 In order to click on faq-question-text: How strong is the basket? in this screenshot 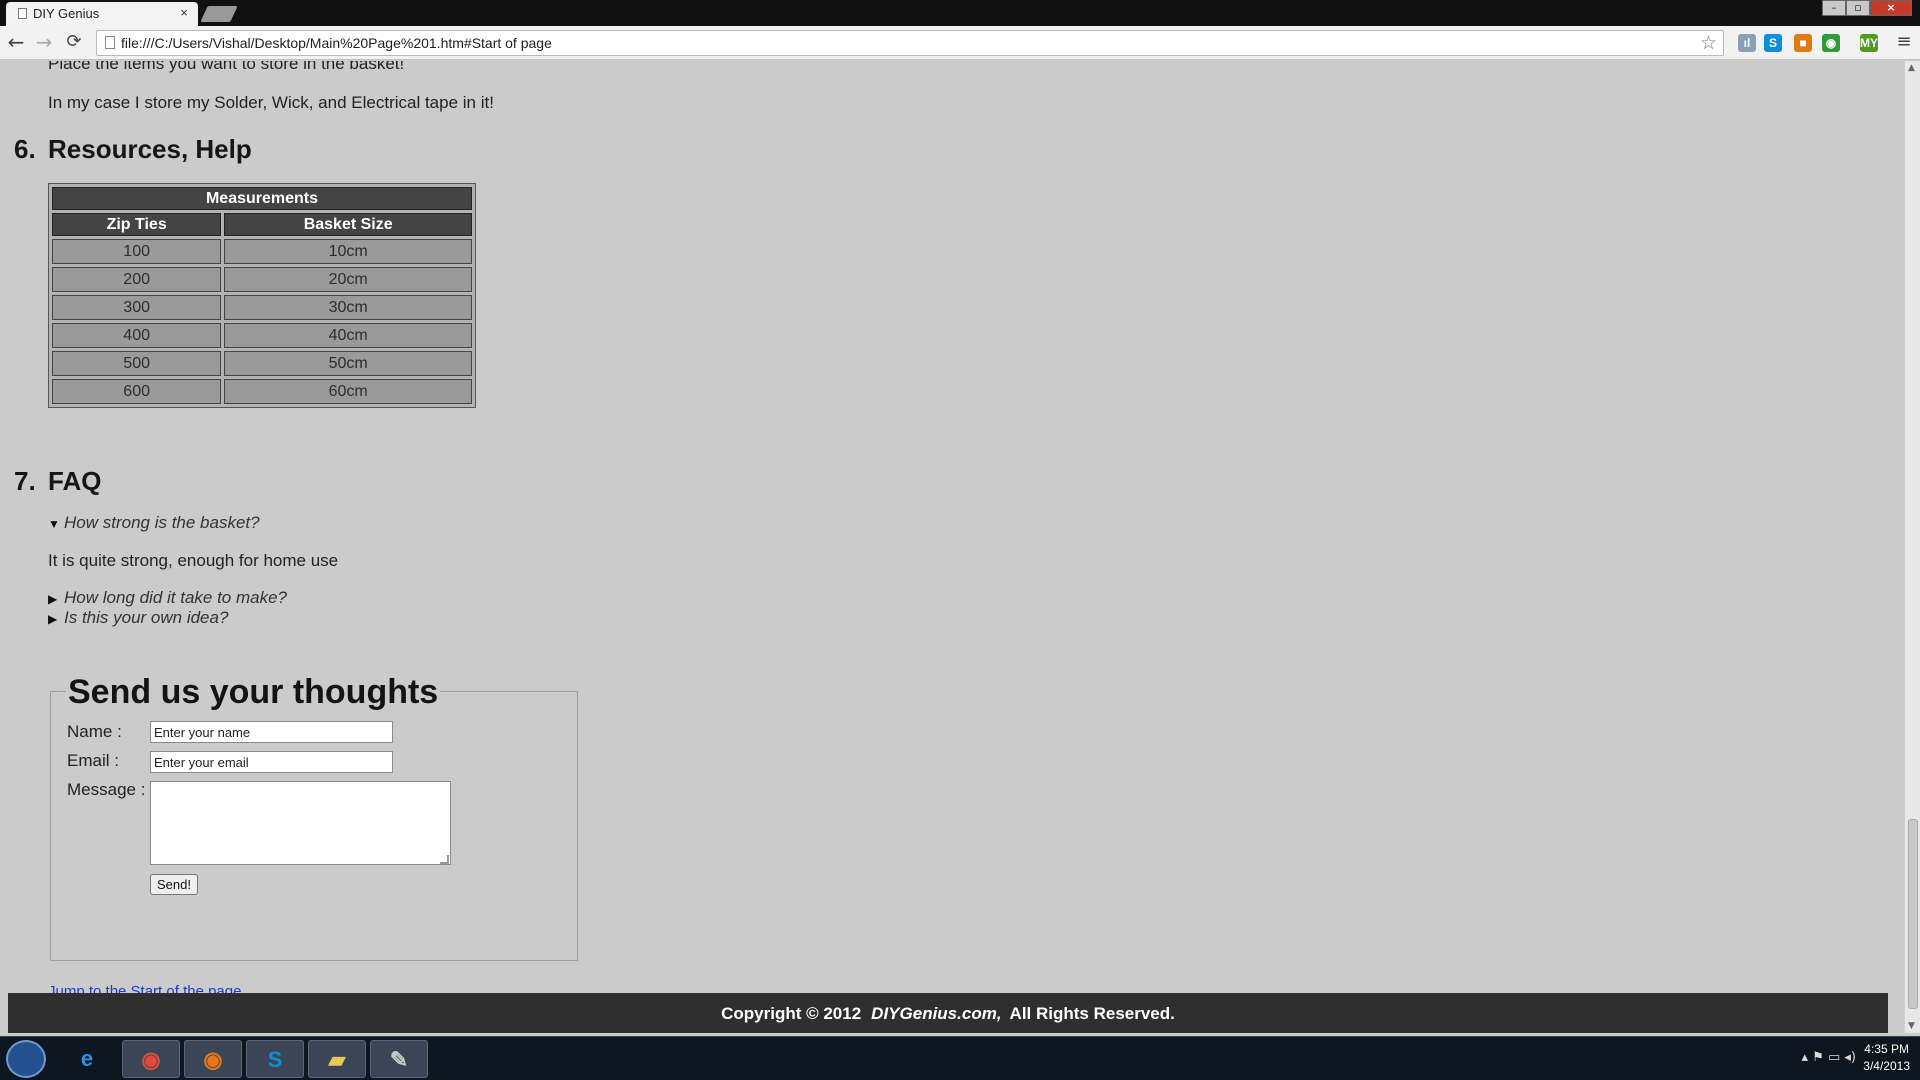, I will do `click(162, 522)`.